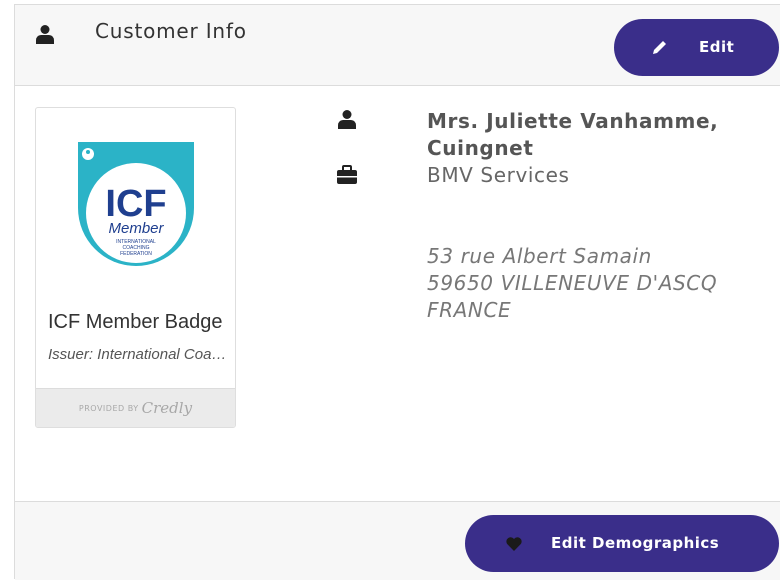 Image resolution: width=780 pixels, height=580 pixels. I want to click on badge-logo-sub: Member, so click(136, 228).